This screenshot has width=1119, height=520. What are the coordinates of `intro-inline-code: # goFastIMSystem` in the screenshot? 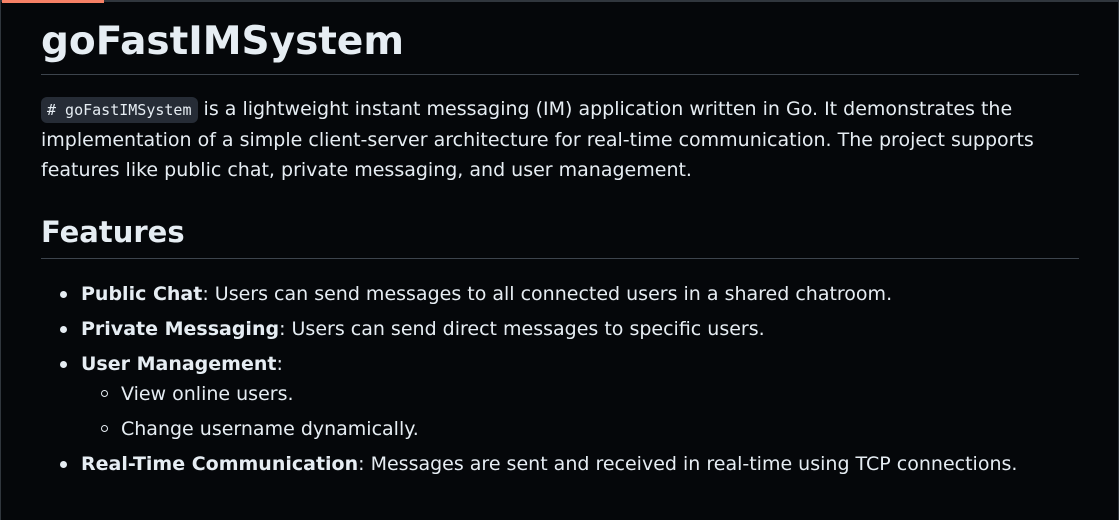 It's located at (119, 110).